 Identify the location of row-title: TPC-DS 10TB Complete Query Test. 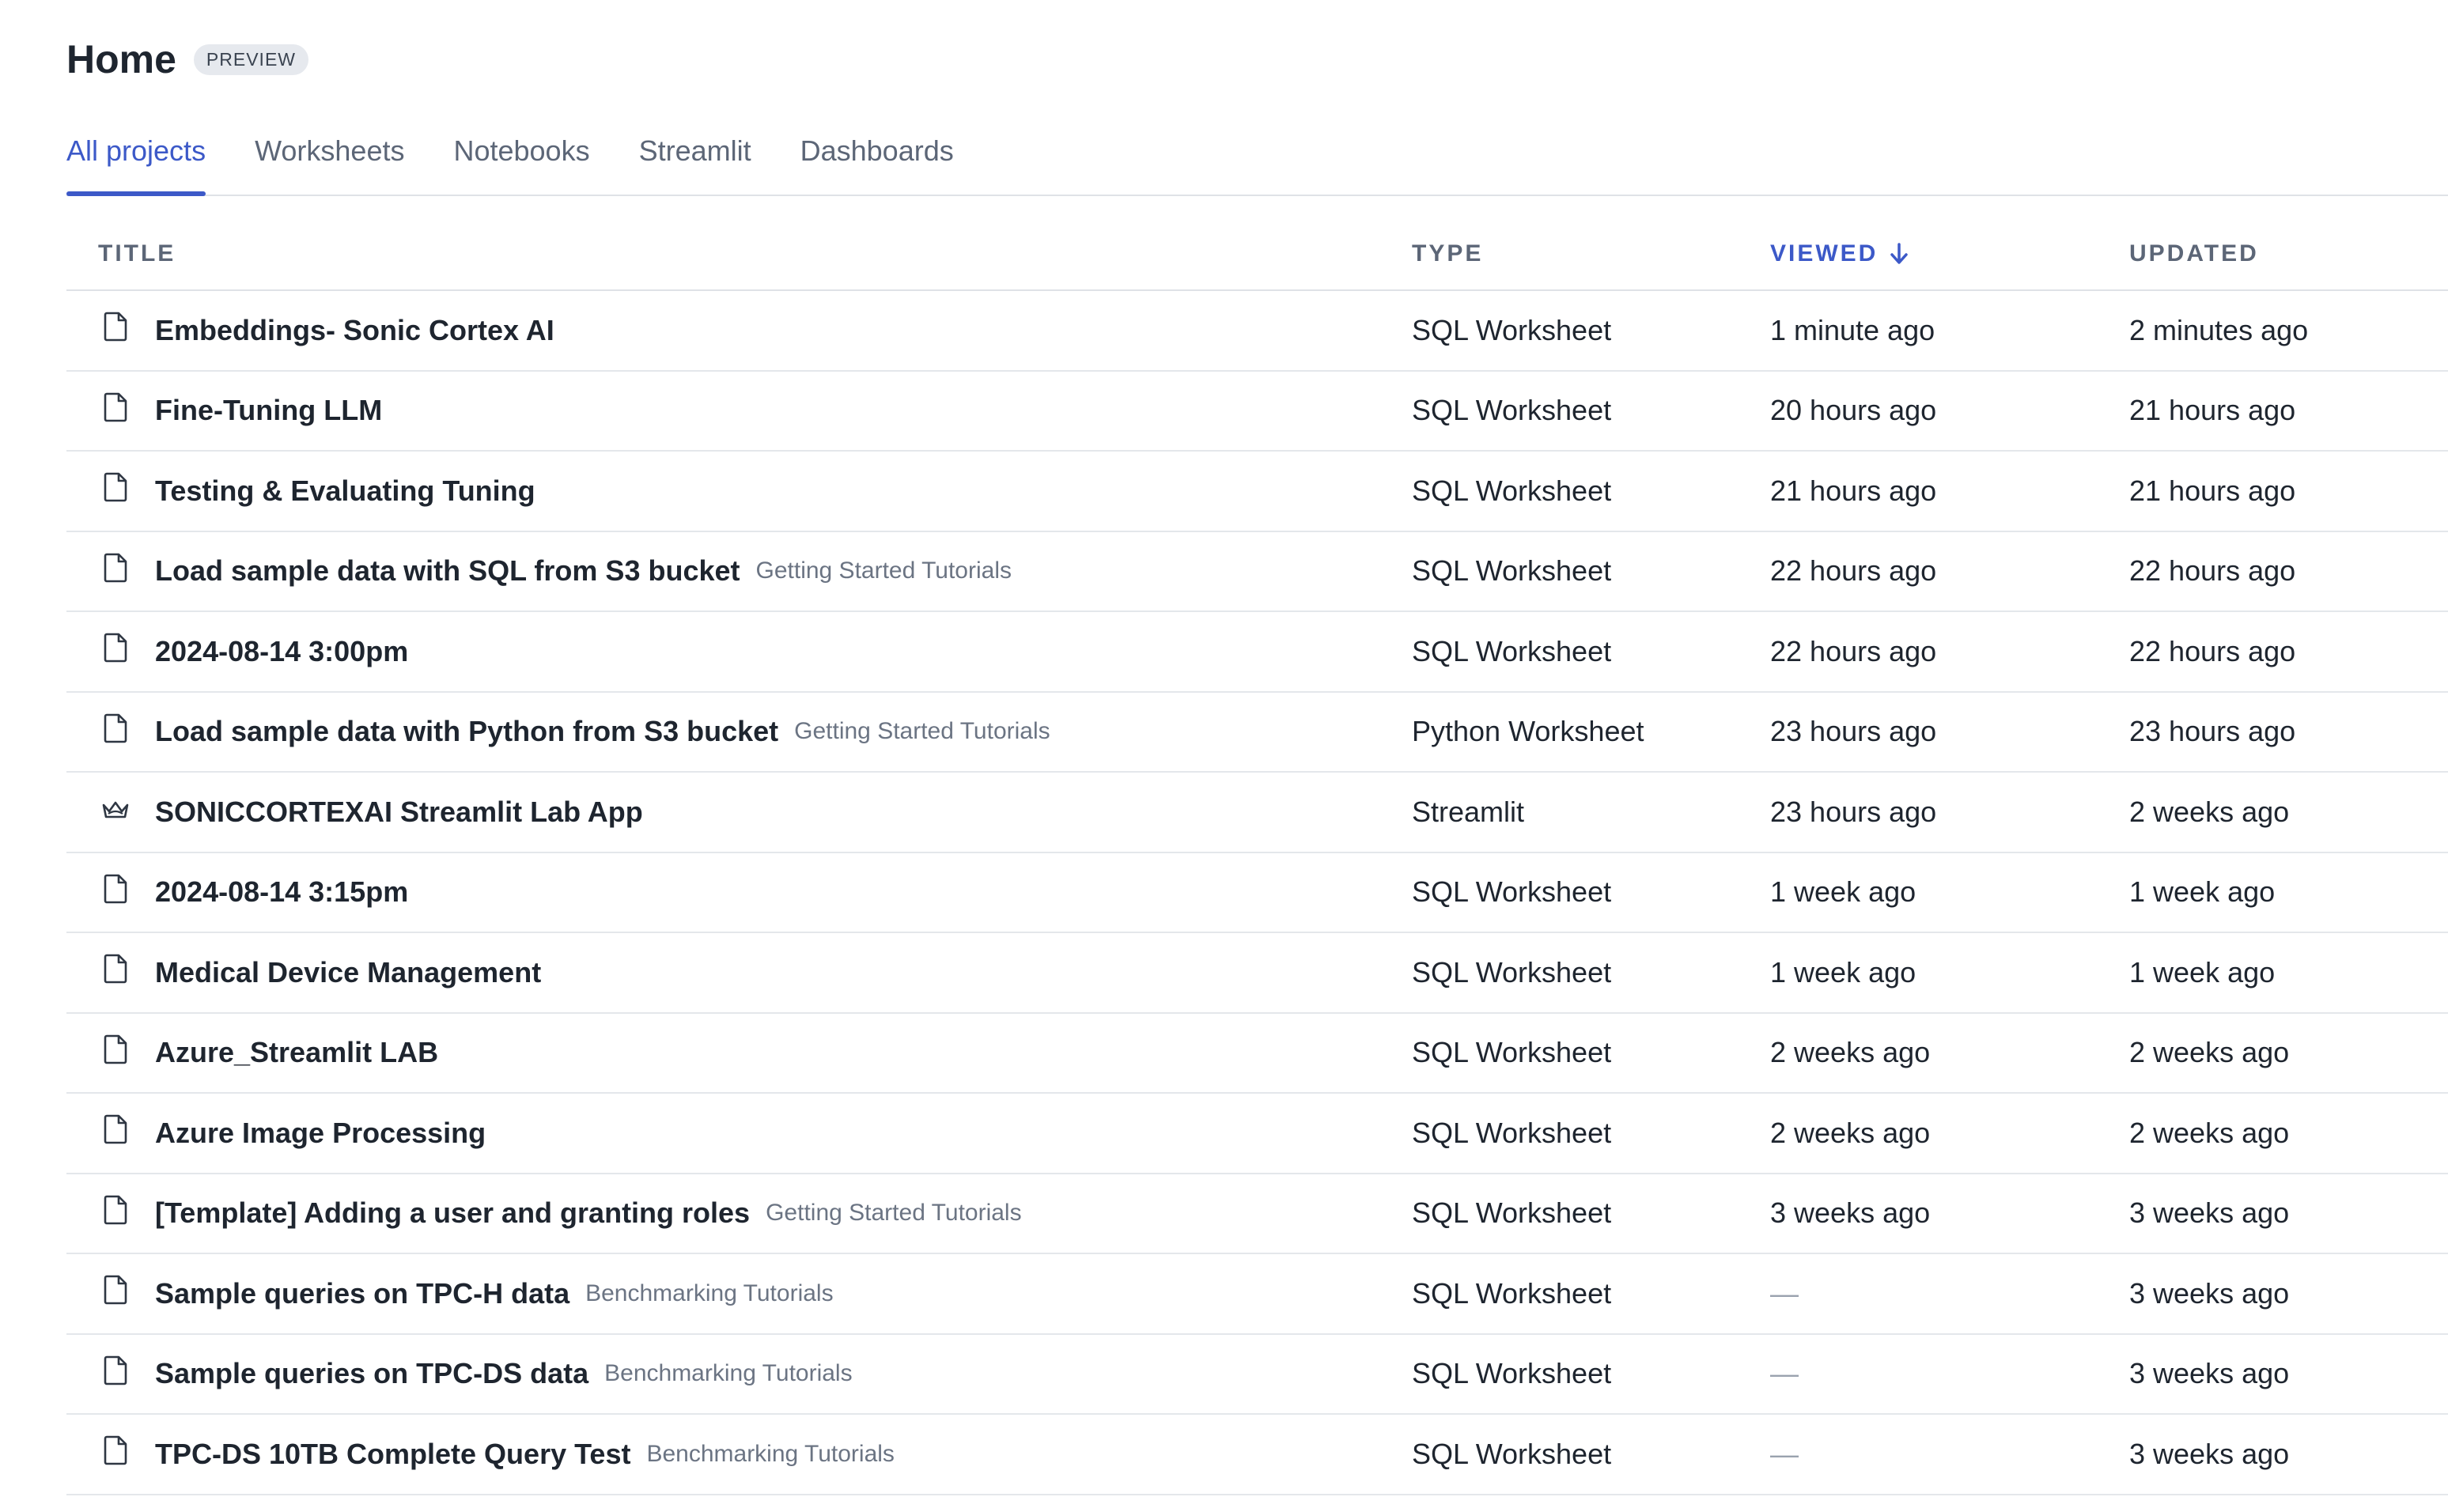
(392, 1455).